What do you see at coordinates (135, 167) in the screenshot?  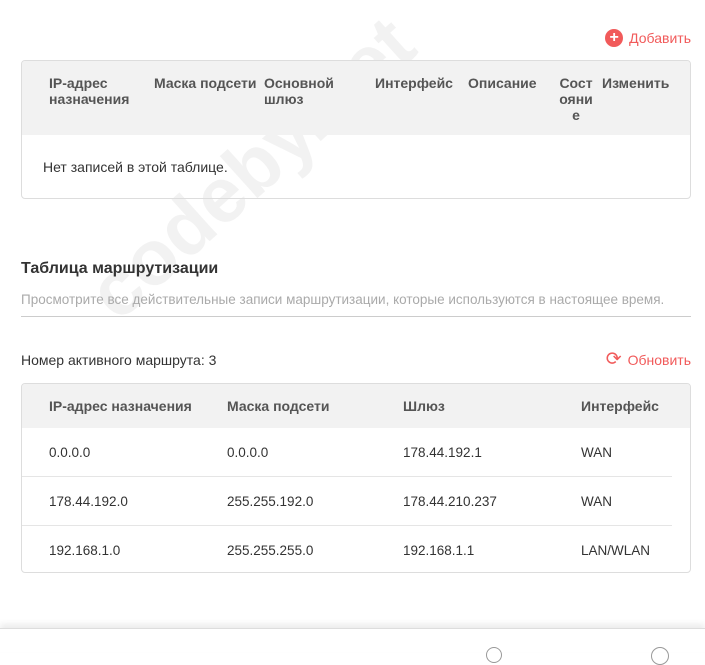 I see `empty-message: Нет записей в этой таблице.` at bounding box center [135, 167].